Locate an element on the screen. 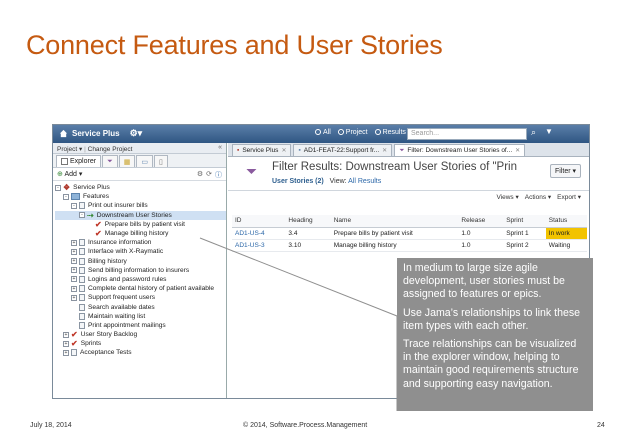 The width and height of the screenshot is (638, 442). tab-grid: ▦ is located at coordinates (127, 161).